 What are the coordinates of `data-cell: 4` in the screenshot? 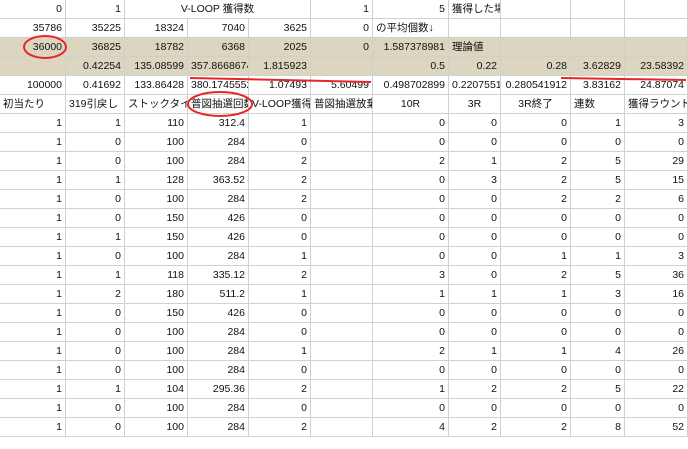 It's located at (598, 351).